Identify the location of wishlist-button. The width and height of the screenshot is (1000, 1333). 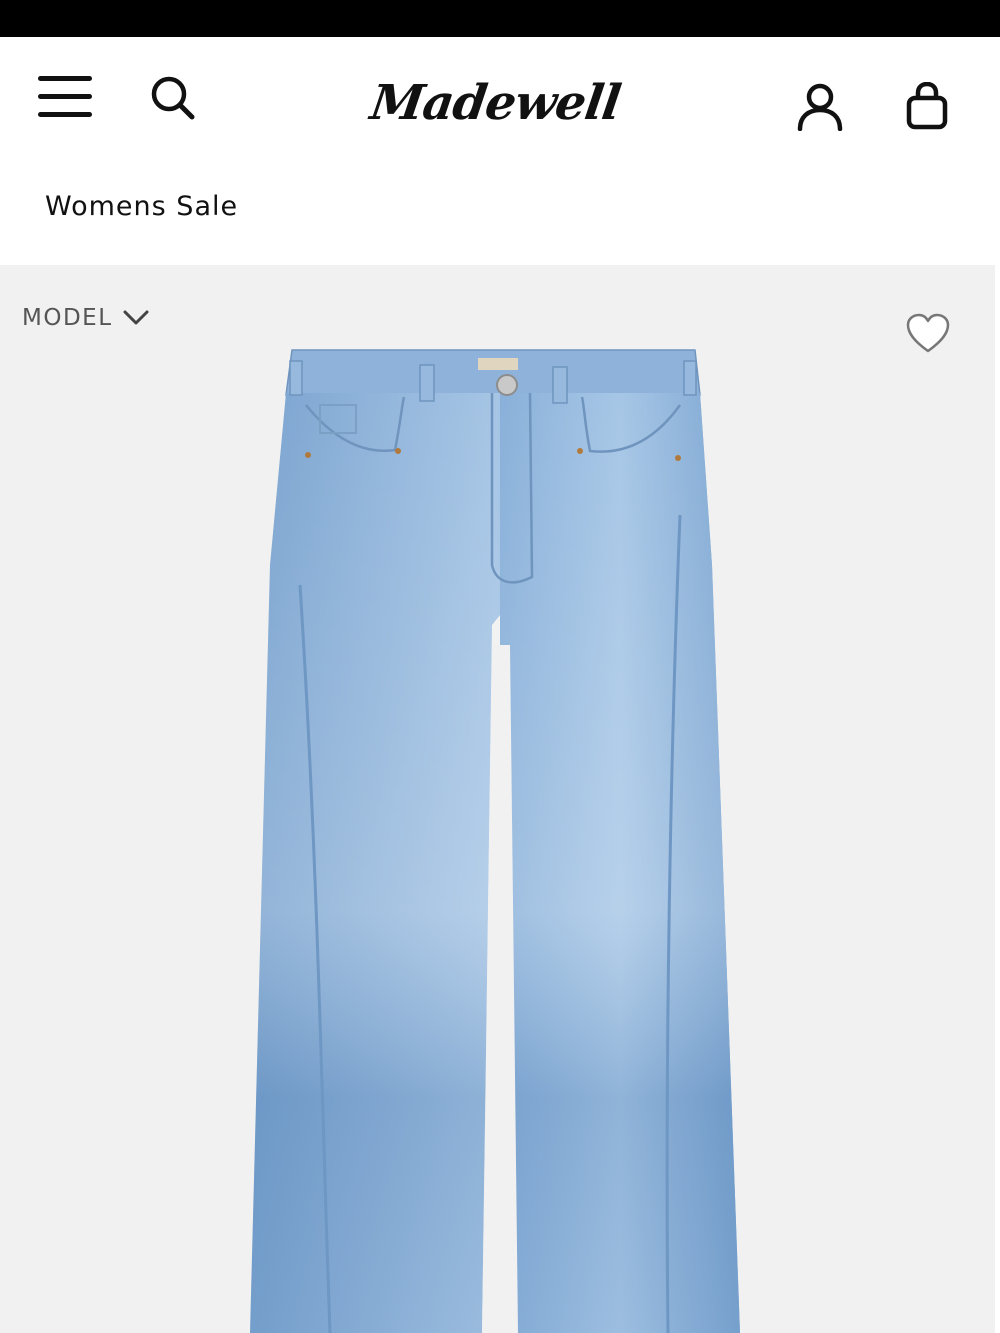
(928, 333).